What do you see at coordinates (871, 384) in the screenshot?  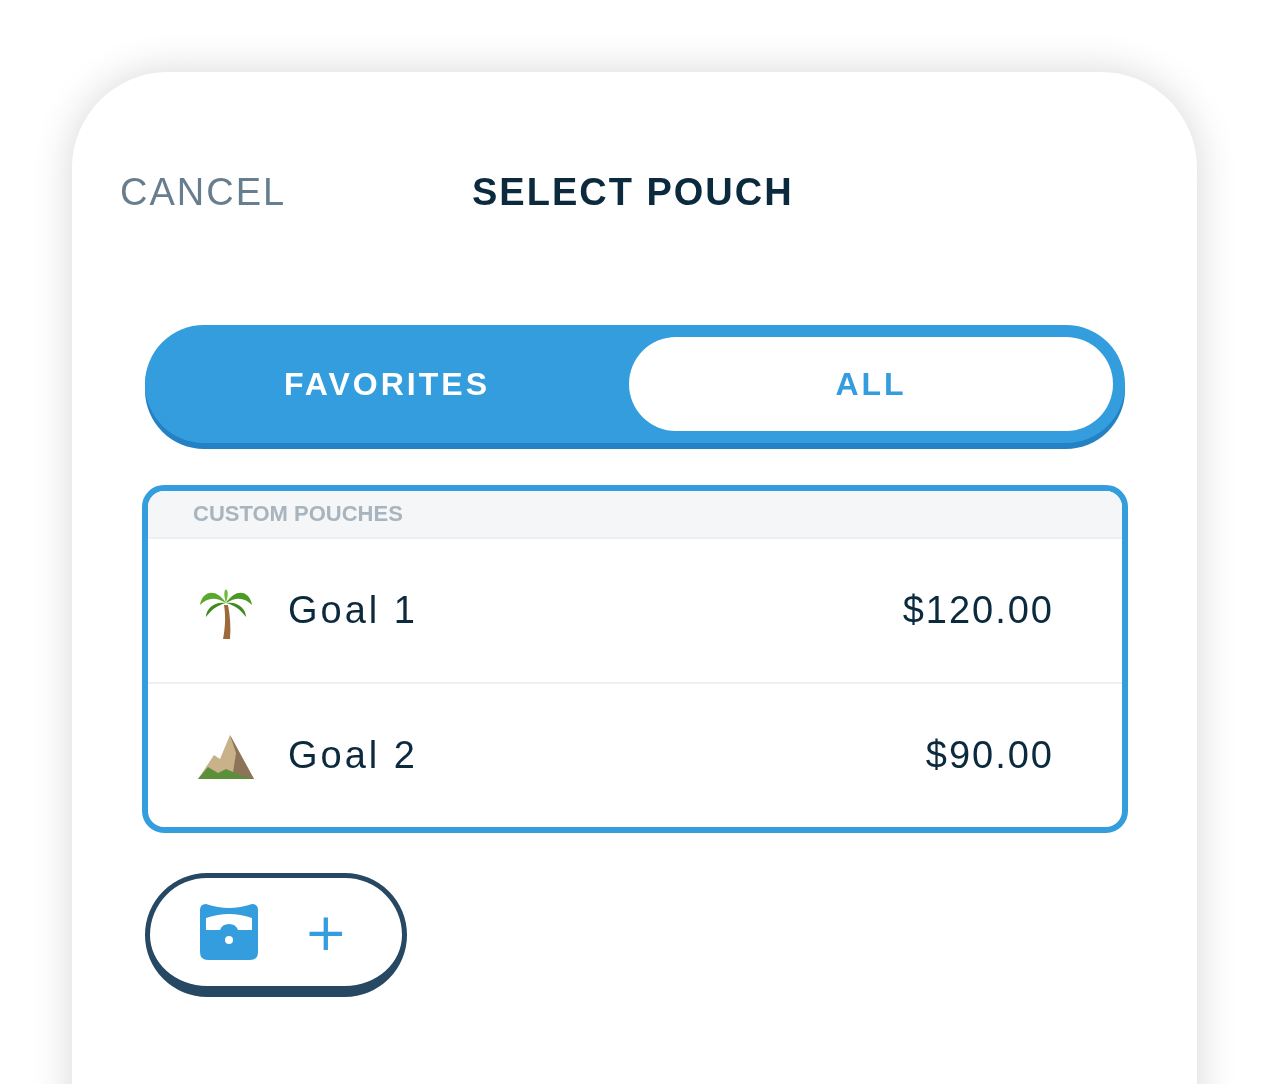 I see `tab: ALL` at bounding box center [871, 384].